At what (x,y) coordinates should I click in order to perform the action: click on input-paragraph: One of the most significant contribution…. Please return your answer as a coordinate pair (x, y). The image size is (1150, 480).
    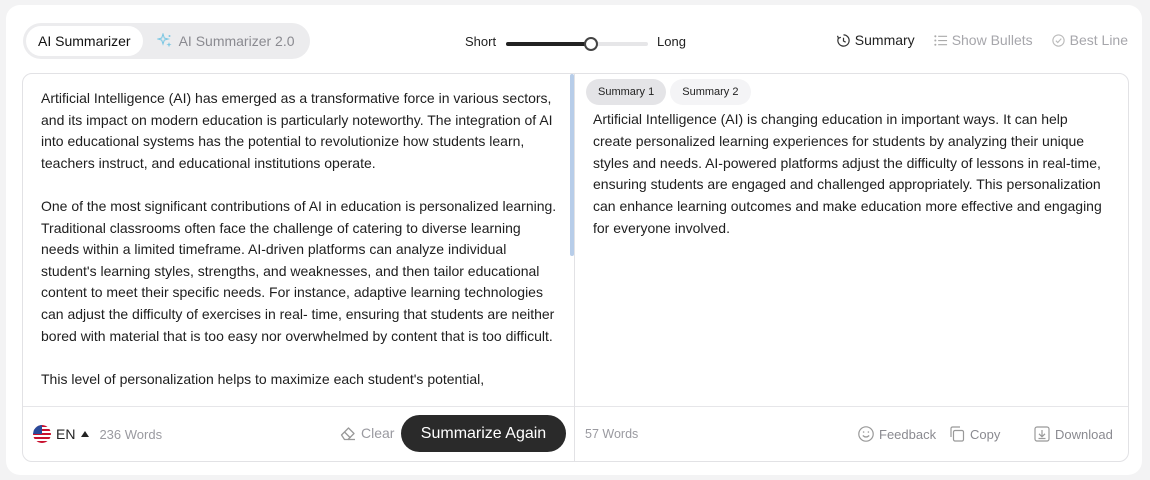
    Looking at the image, I should click on (299, 270).